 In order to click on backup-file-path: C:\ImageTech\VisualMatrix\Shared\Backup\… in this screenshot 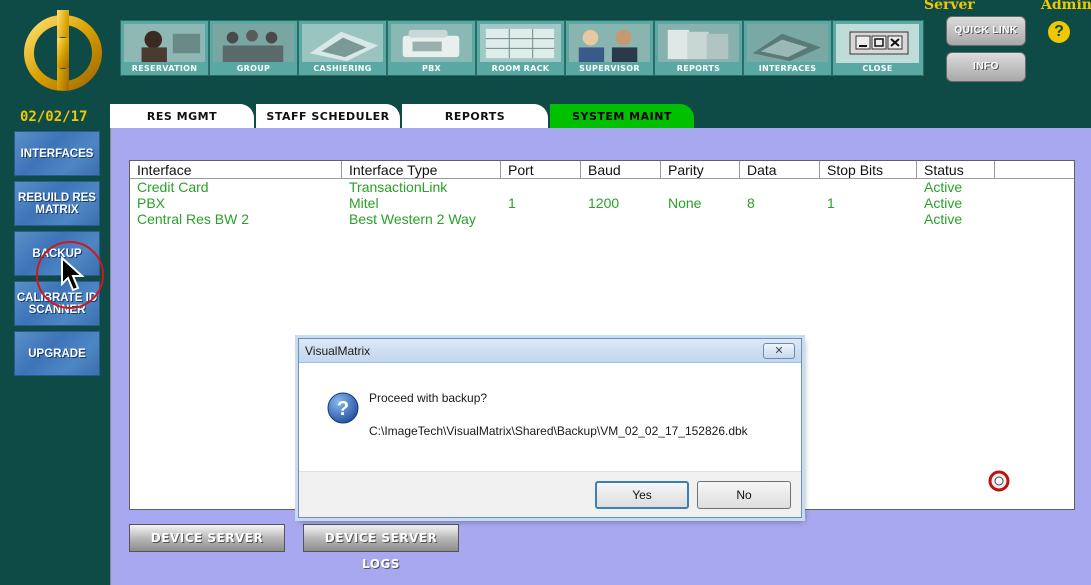, I will do `click(558, 431)`.